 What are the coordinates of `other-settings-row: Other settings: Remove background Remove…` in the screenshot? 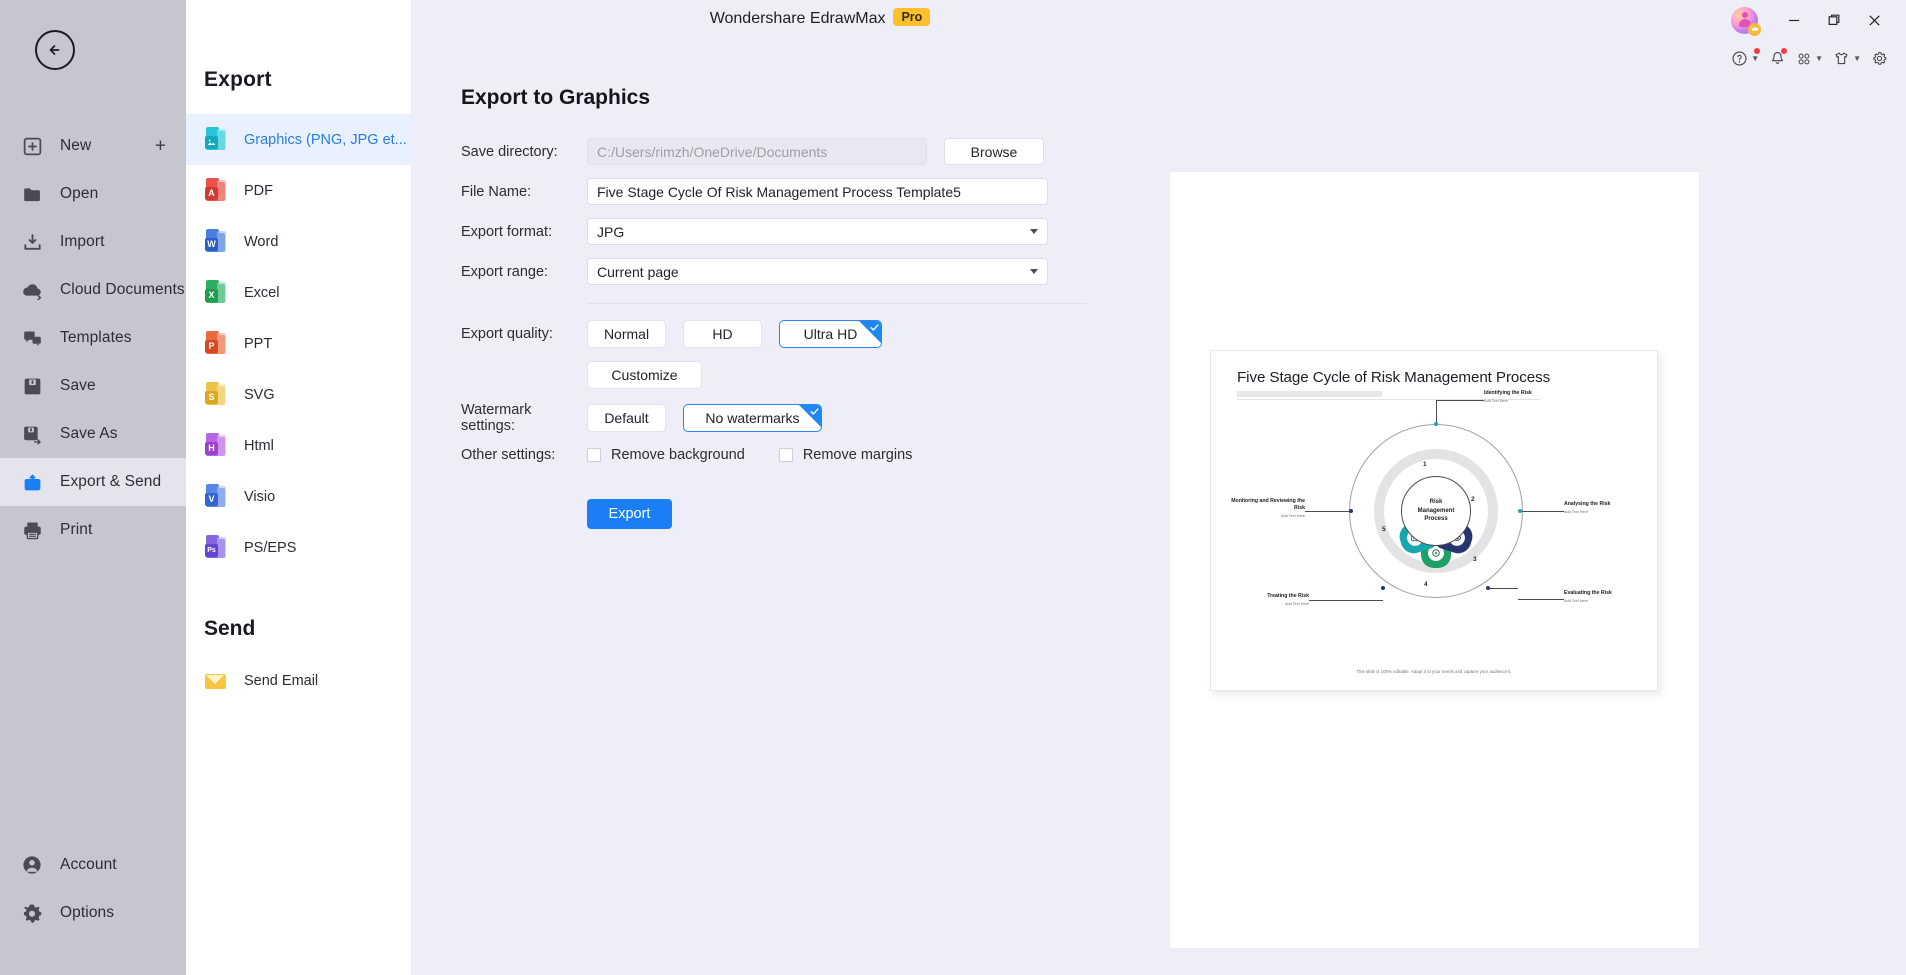 It's located at (773, 455).